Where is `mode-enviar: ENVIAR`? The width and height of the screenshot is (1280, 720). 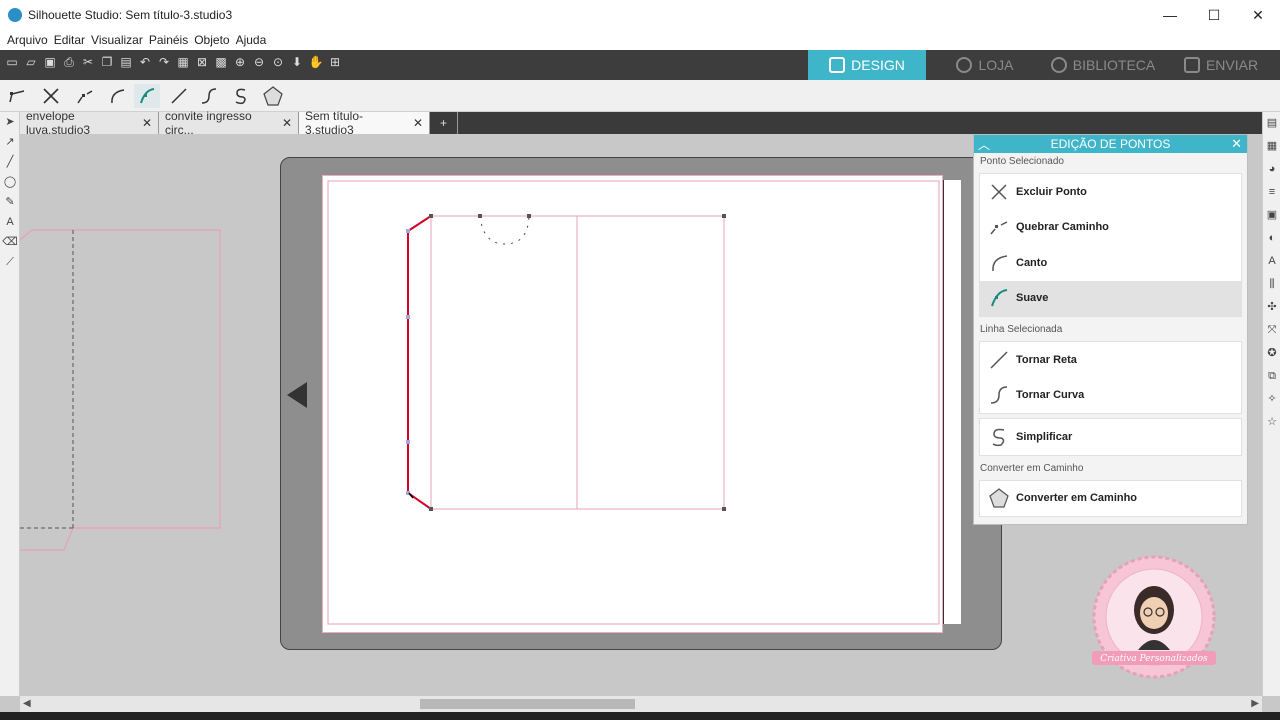 mode-enviar: ENVIAR is located at coordinates (1221, 65).